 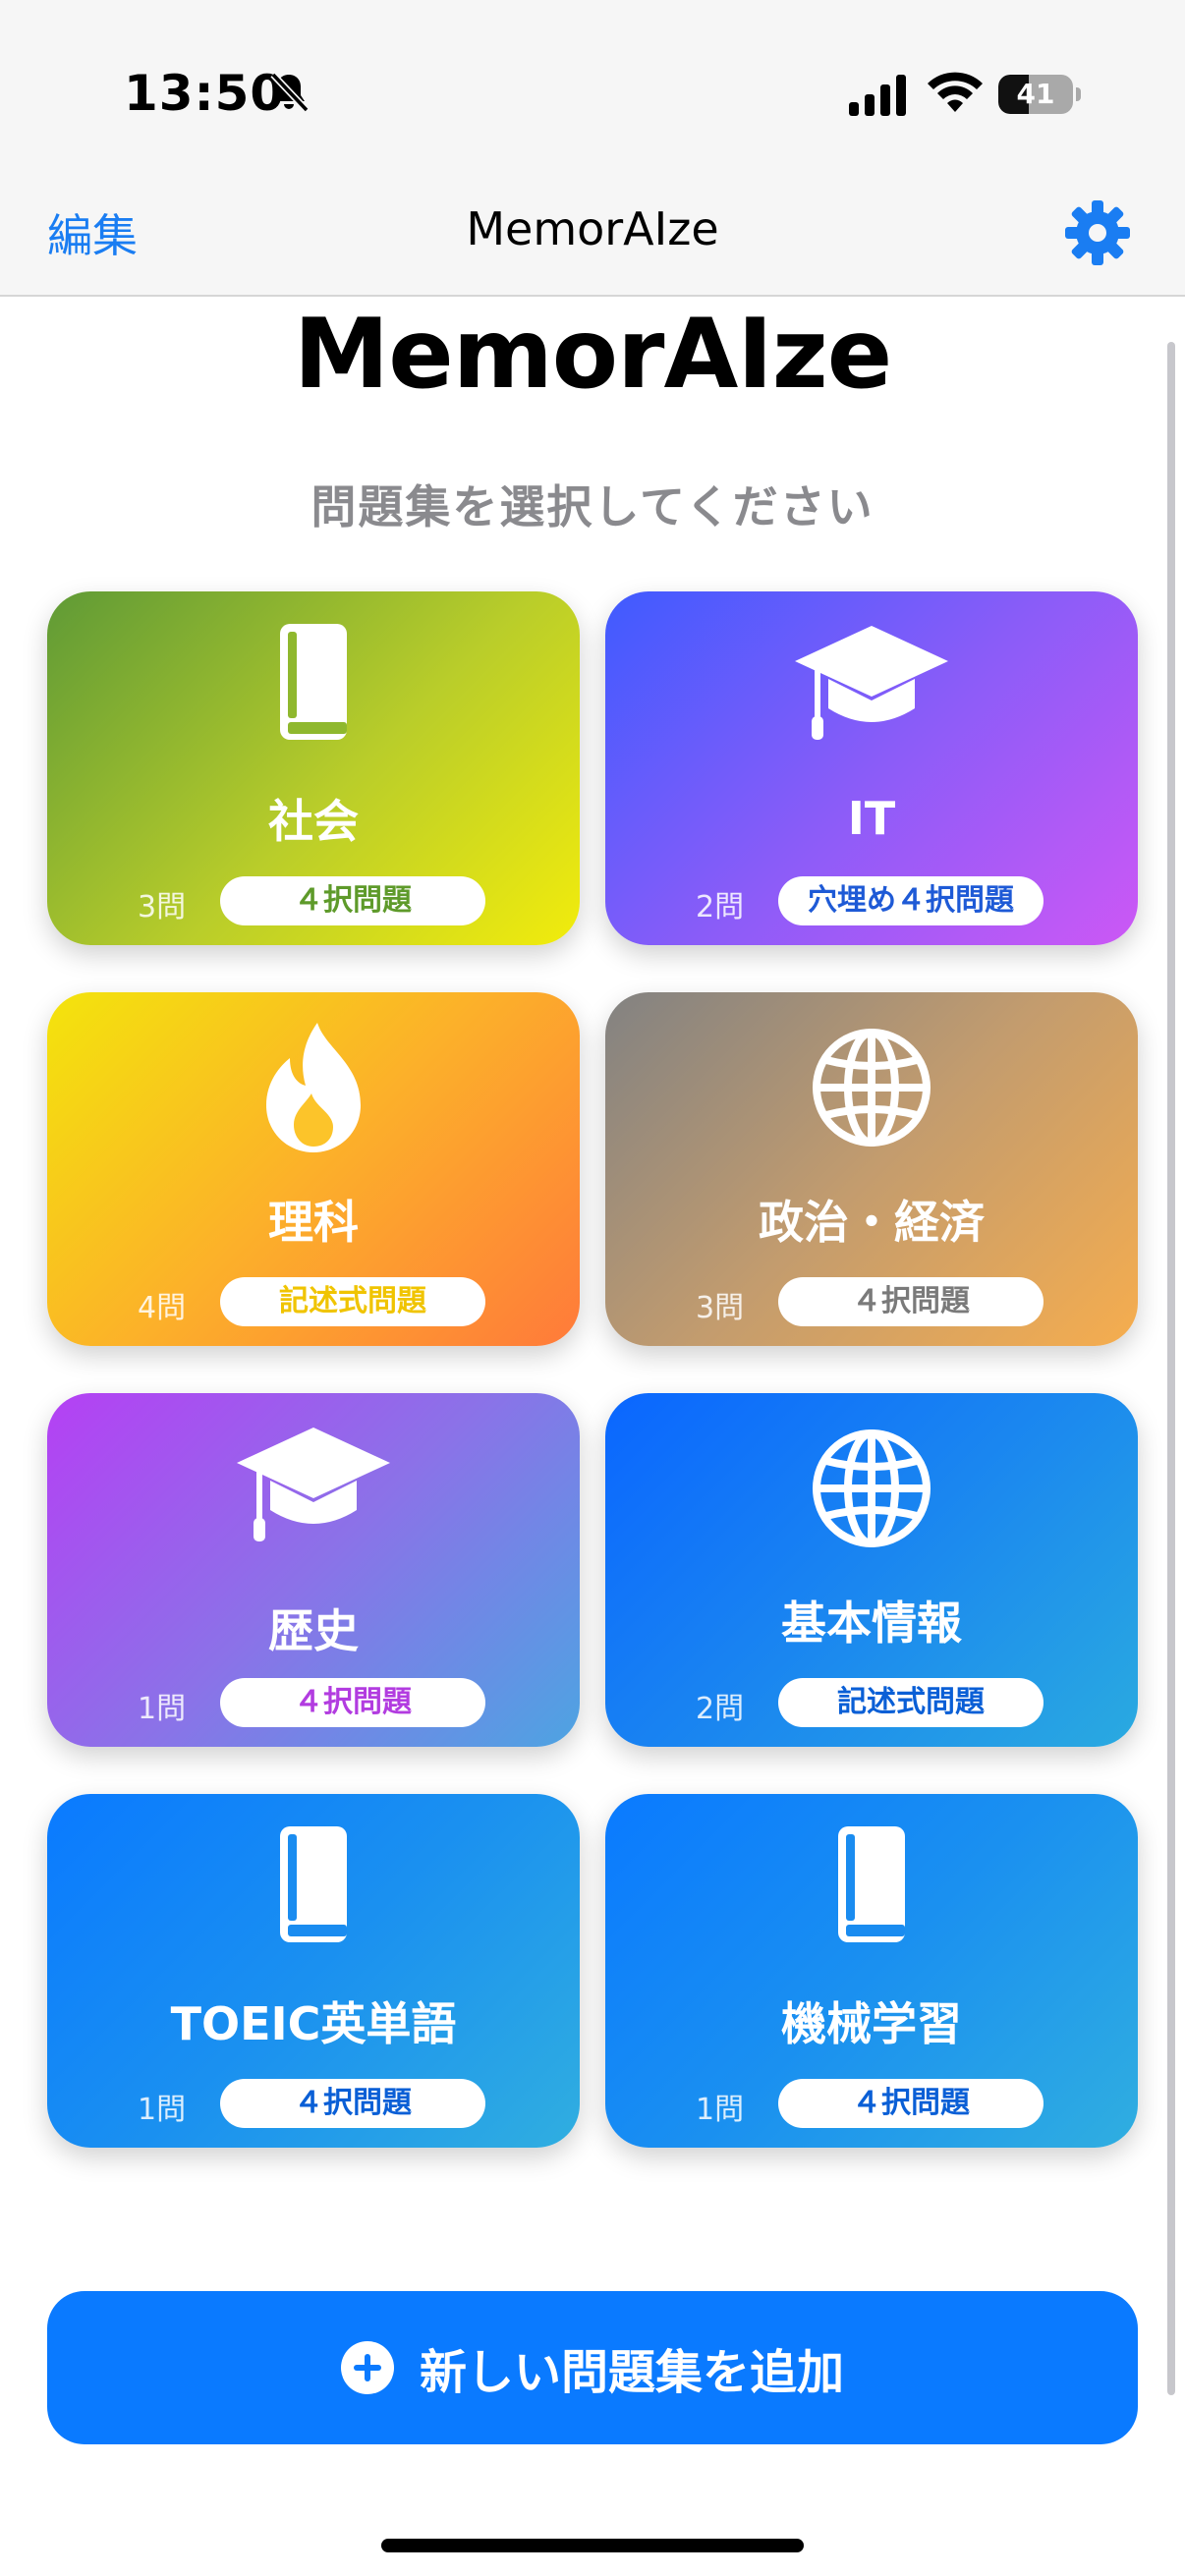 What do you see at coordinates (1171, 1368) in the screenshot?
I see `scroll-indicator` at bounding box center [1171, 1368].